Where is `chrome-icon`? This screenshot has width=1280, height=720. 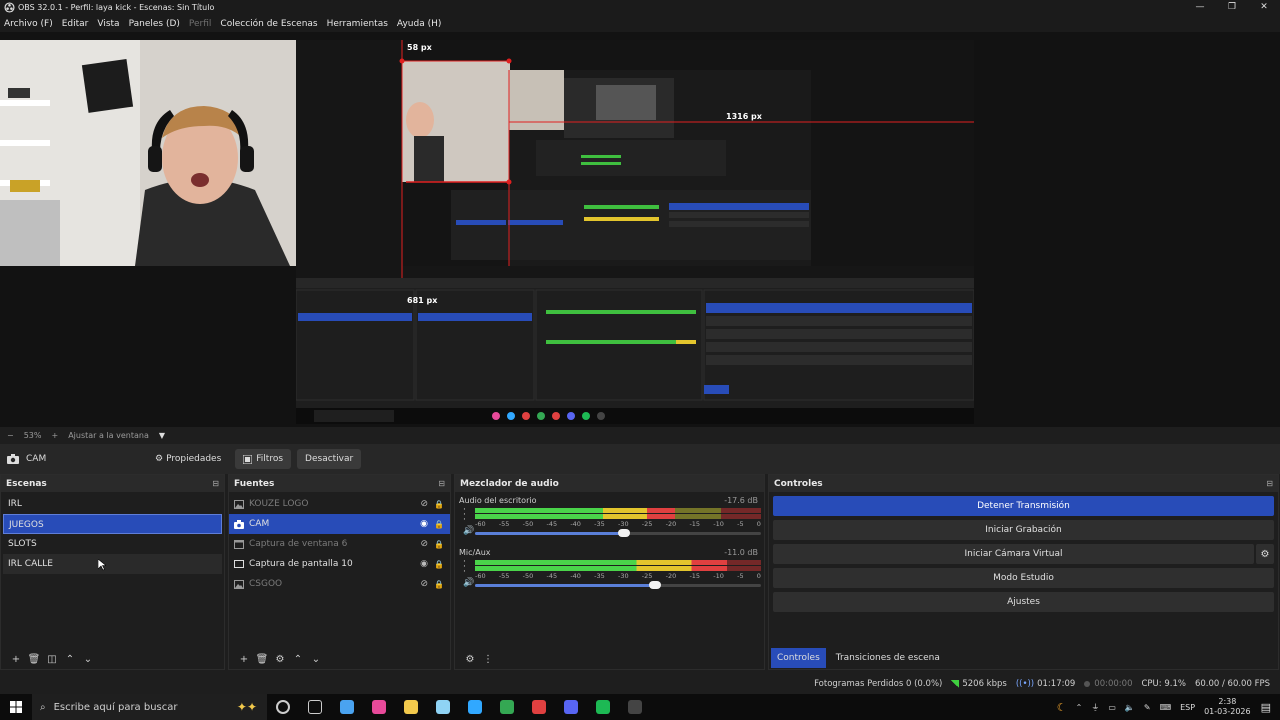
chrome-icon is located at coordinates (507, 707).